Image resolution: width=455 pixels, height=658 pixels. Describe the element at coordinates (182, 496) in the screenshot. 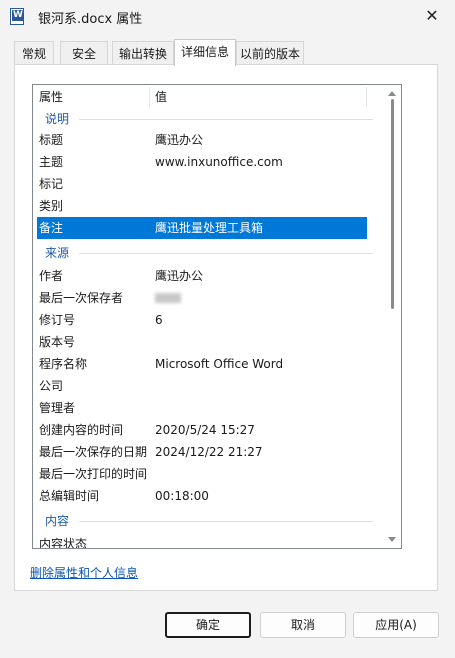

I see `property-value: 00:18:00` at that location.